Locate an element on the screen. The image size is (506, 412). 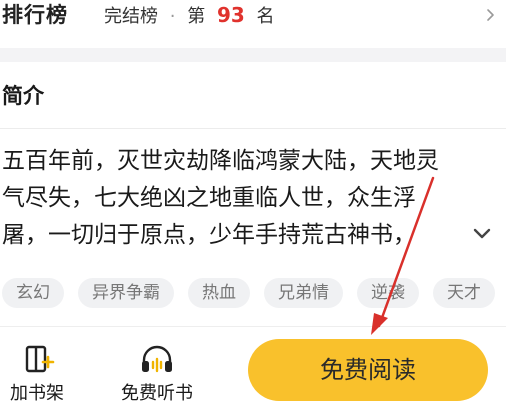
chevron-right-icon is located at coordinates (491, 15).